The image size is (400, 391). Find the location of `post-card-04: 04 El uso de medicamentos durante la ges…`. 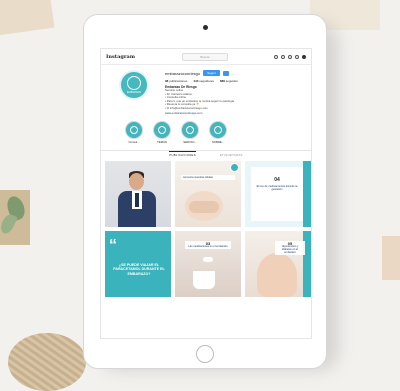

post-card-04: 04 El uso de medicamentos durante la ges… is located at coordinates (278, 193).